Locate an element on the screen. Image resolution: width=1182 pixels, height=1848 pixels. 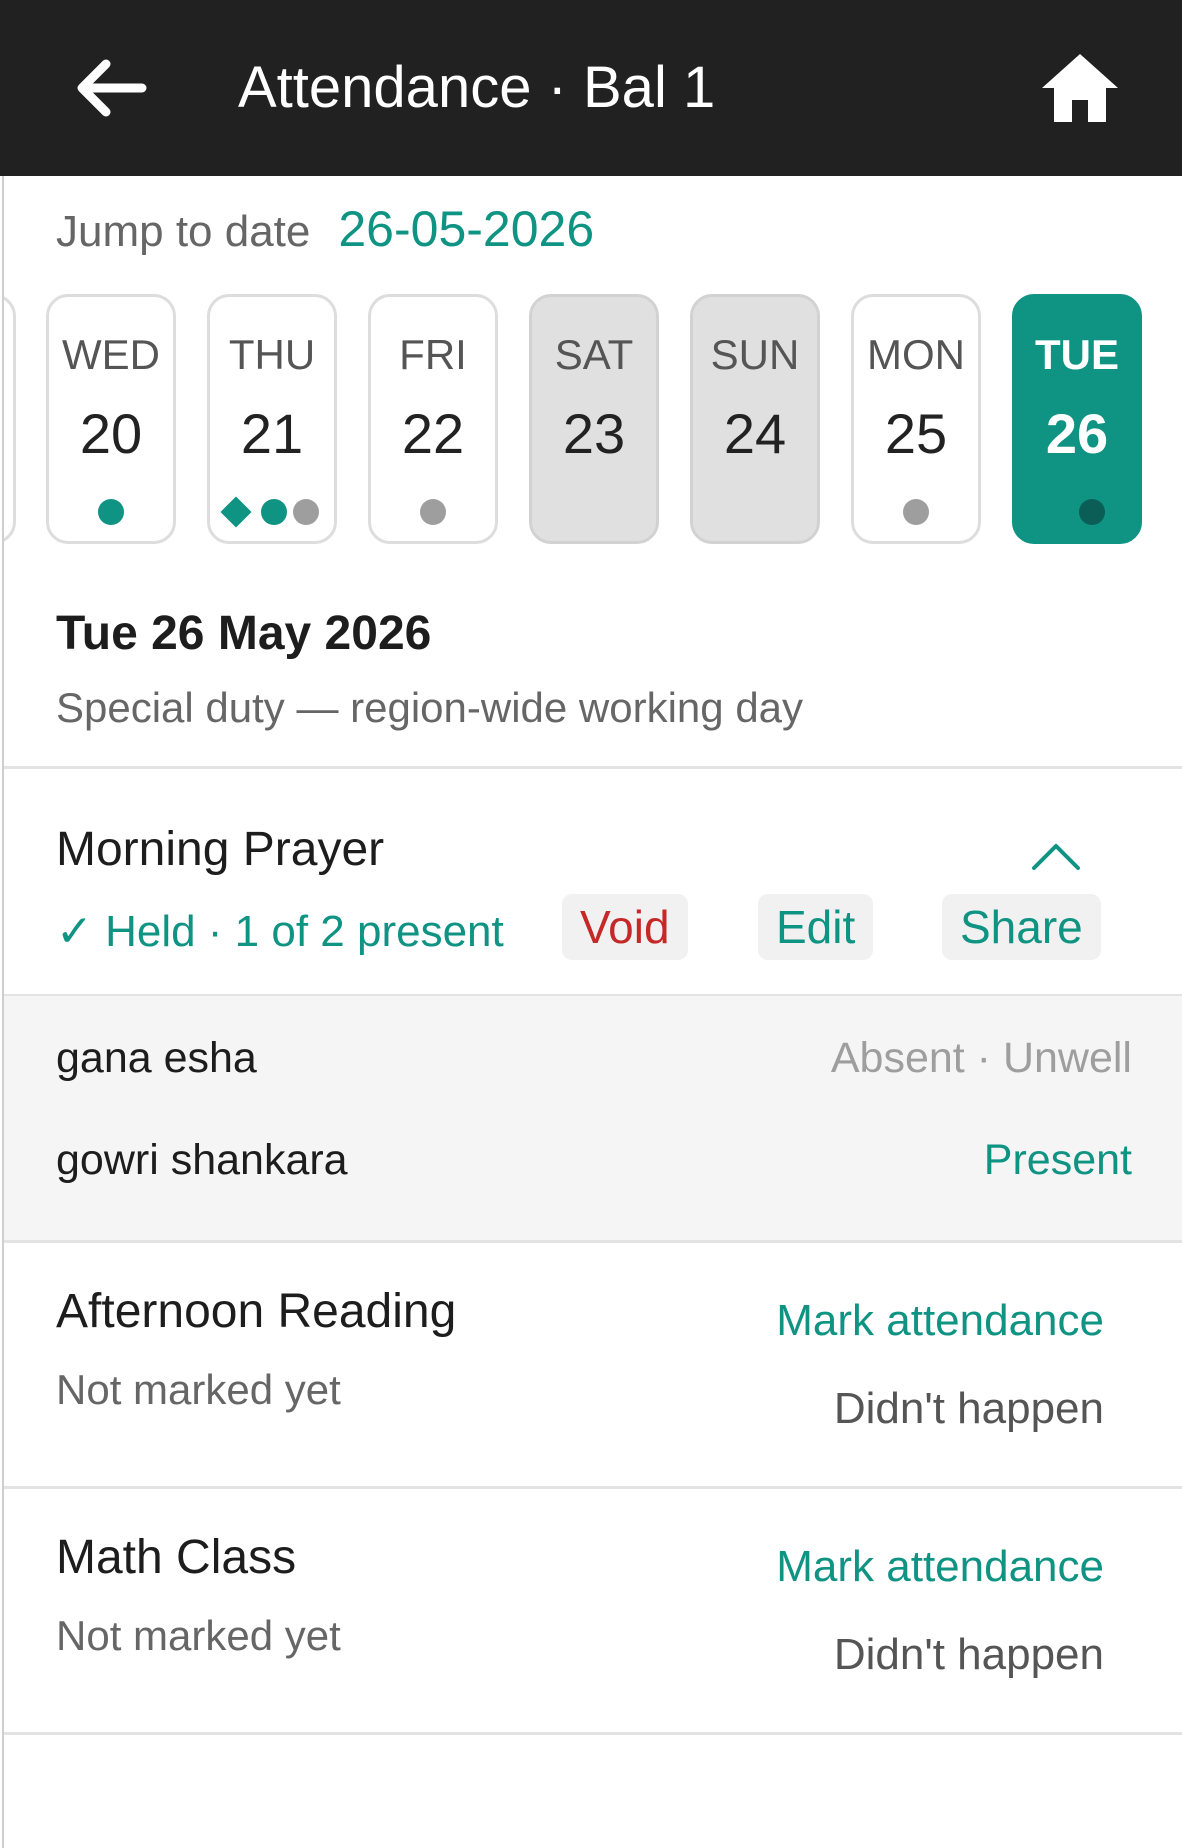
selected-date-heading: Tue 26 May 2026 is located at coordinates (244, 633).